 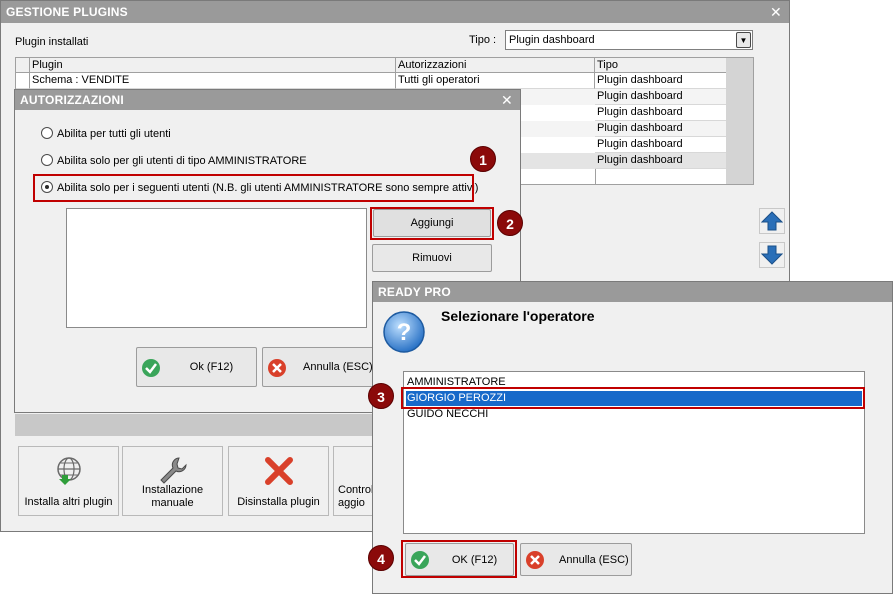 I want to click on move-down-button, so click(x=772, y=255).